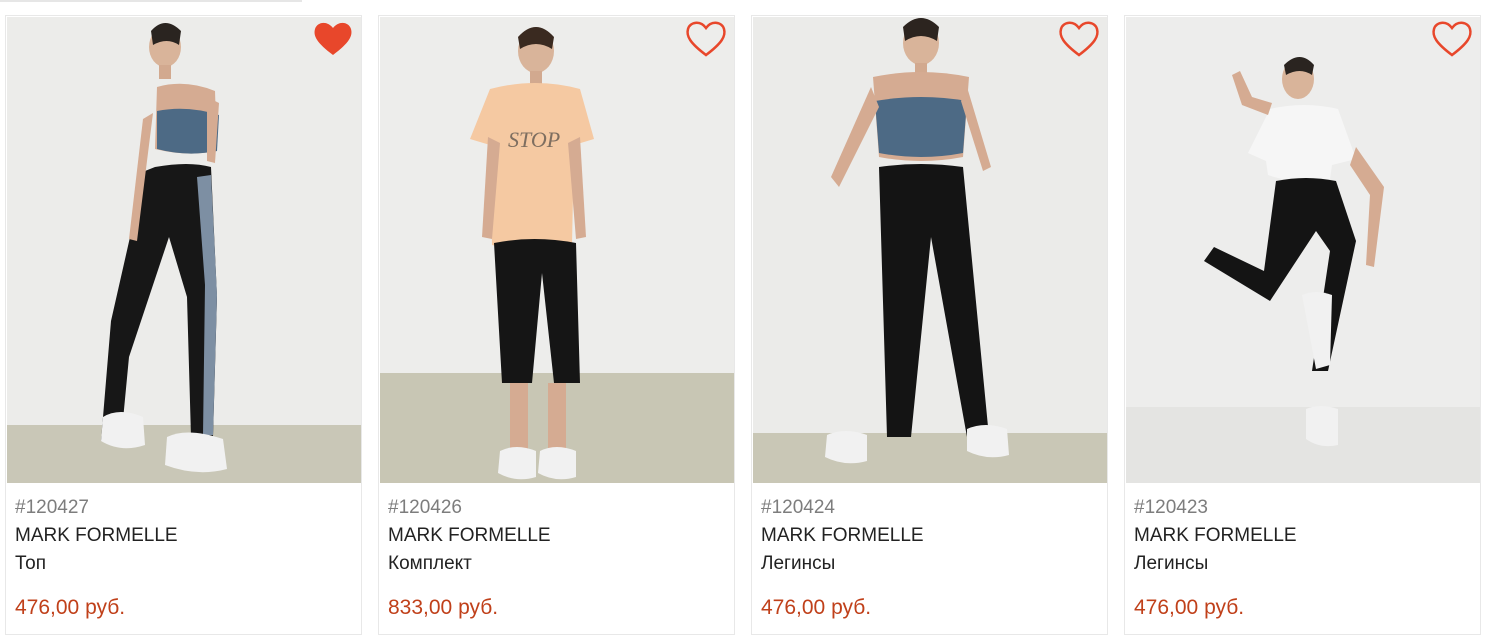 The image size is (1497, 635). I want to click on top-divider, so click(151, 1).